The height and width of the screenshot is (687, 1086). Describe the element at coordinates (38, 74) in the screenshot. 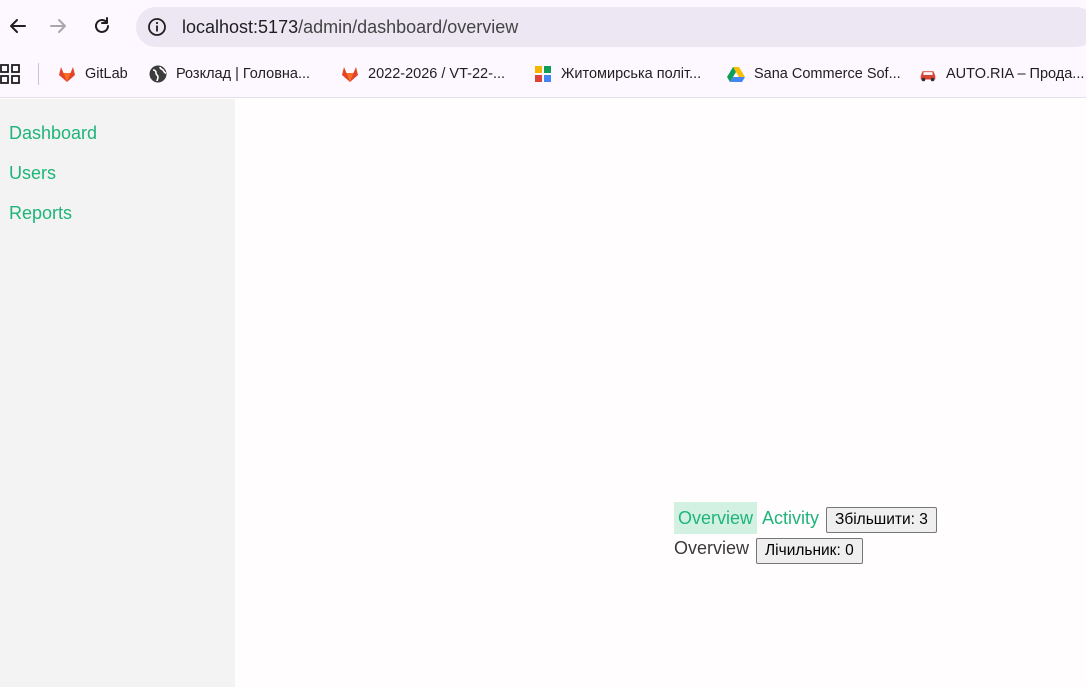

I see `bookmarks-separator` at that location.